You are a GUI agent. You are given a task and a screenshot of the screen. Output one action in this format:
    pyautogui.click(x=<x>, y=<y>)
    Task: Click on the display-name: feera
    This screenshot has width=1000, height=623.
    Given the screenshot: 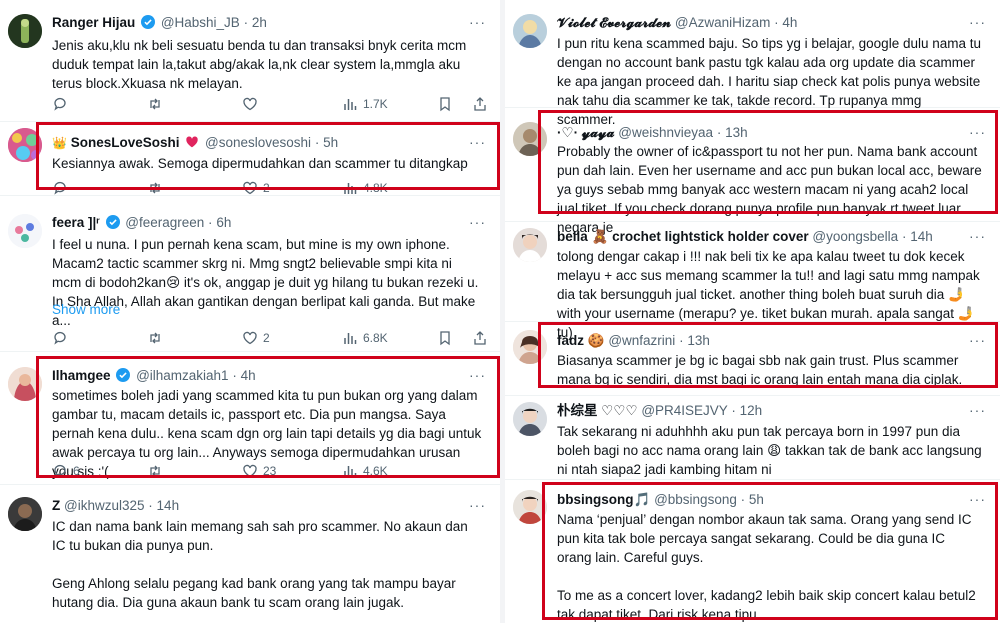 What is the action you would take?
    pyautogui.click(x=68, y=222)
    